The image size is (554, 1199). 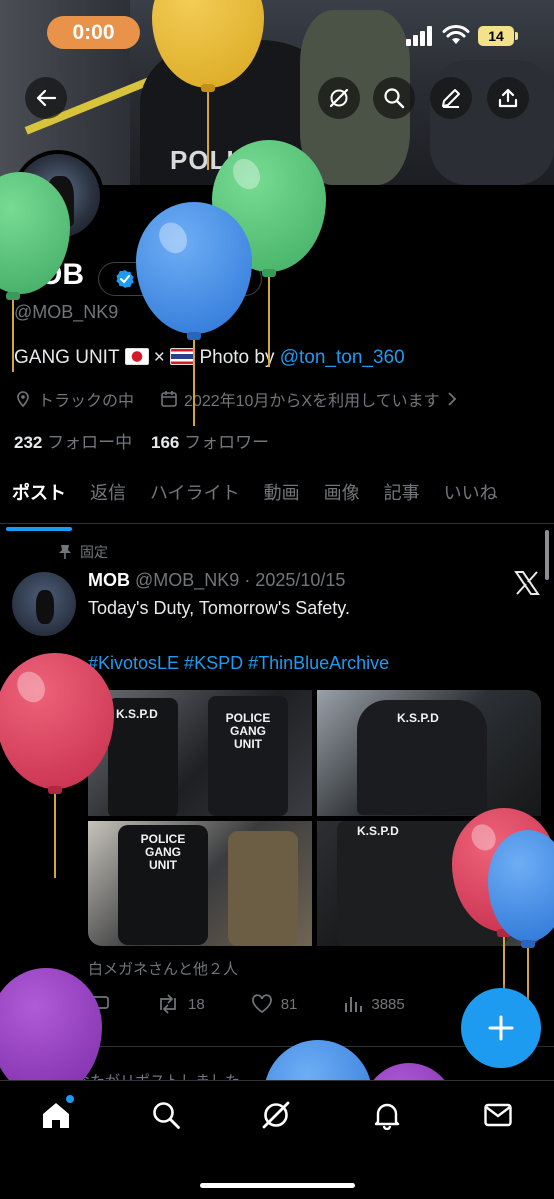 I want to click on nav-home, so click(x=56, y=1115).